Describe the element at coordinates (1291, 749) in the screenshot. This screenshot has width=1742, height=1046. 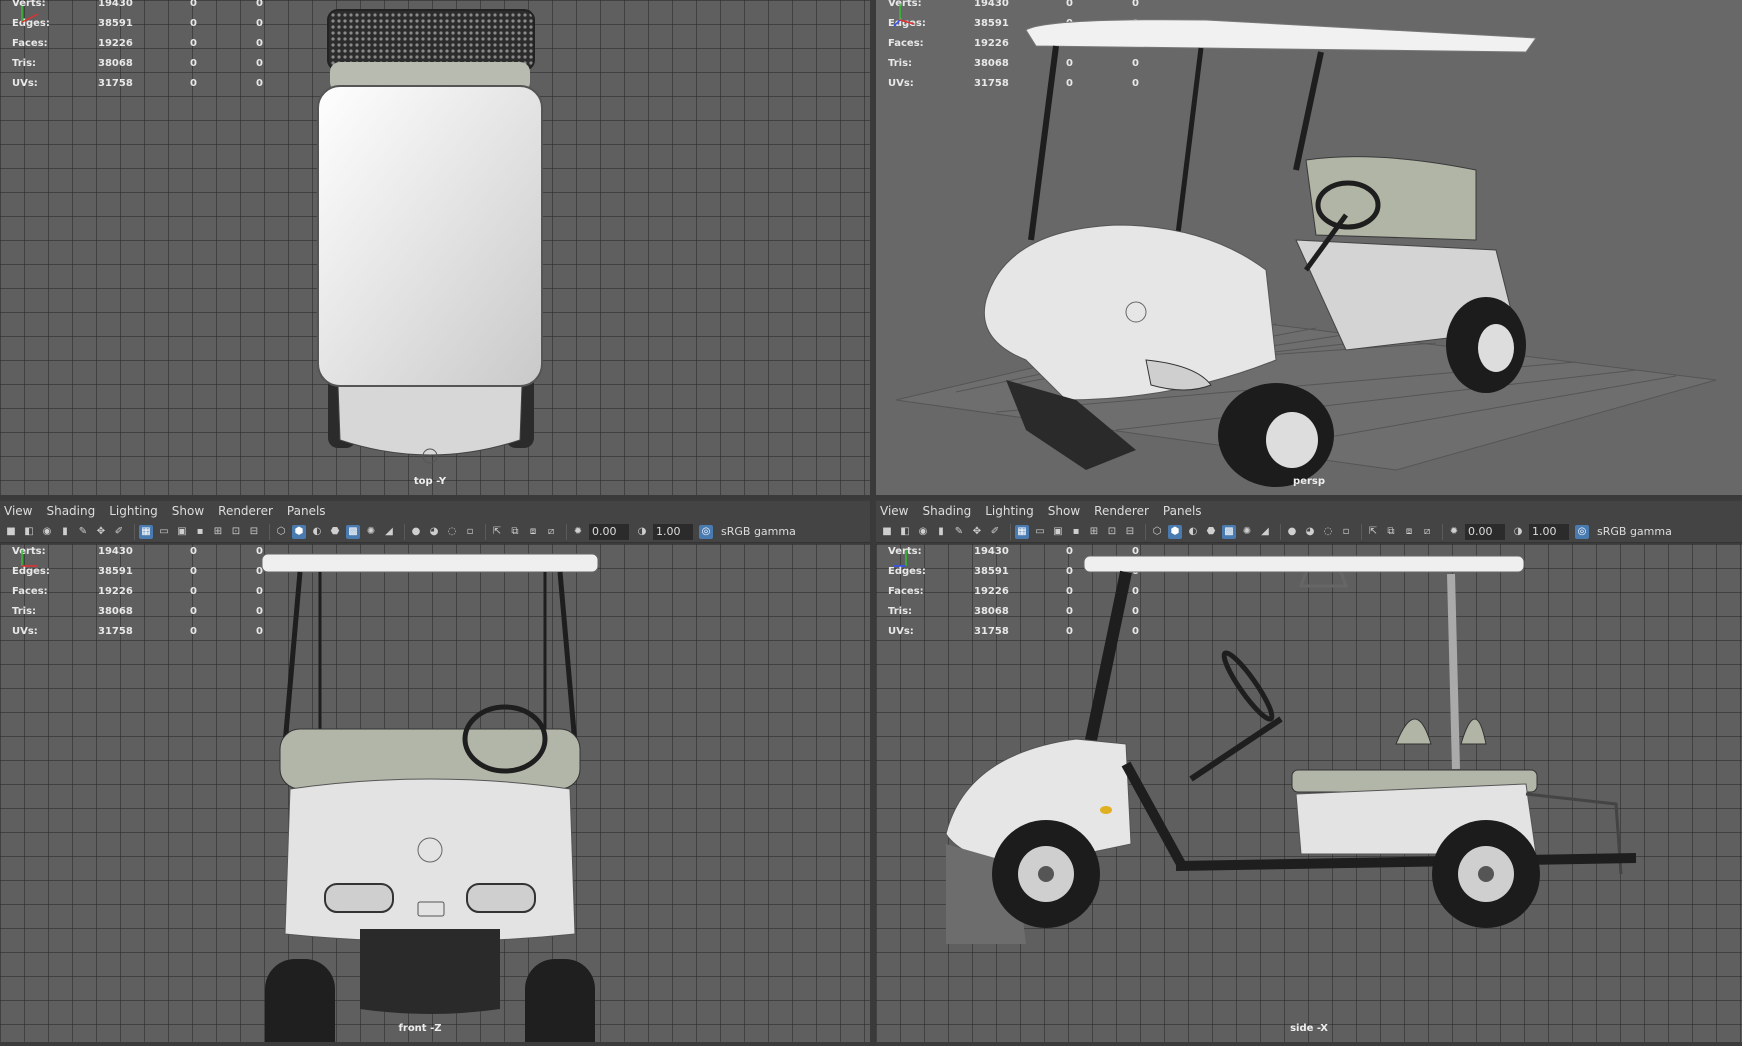
I see `golf-cart-side-model` at that location.